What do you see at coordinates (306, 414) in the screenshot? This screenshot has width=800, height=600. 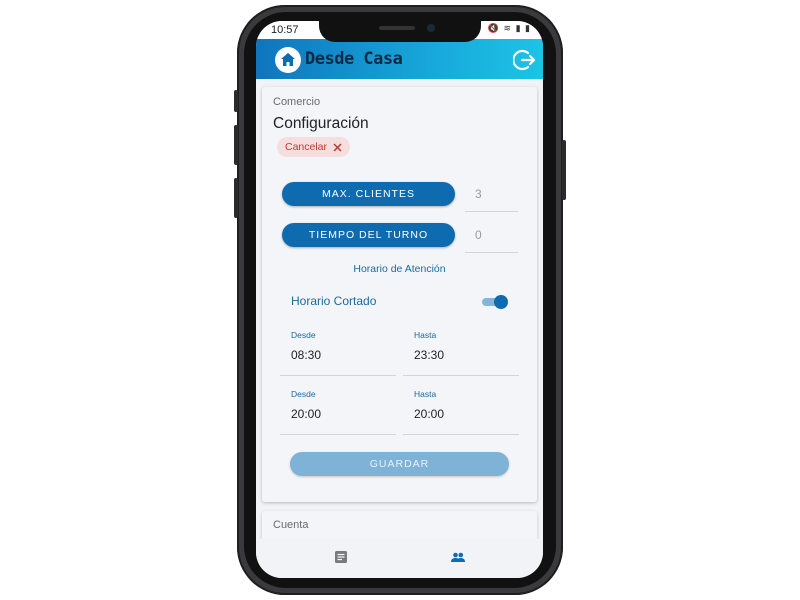 I see `from-value: 20:00` at bounding box center [306, 414].